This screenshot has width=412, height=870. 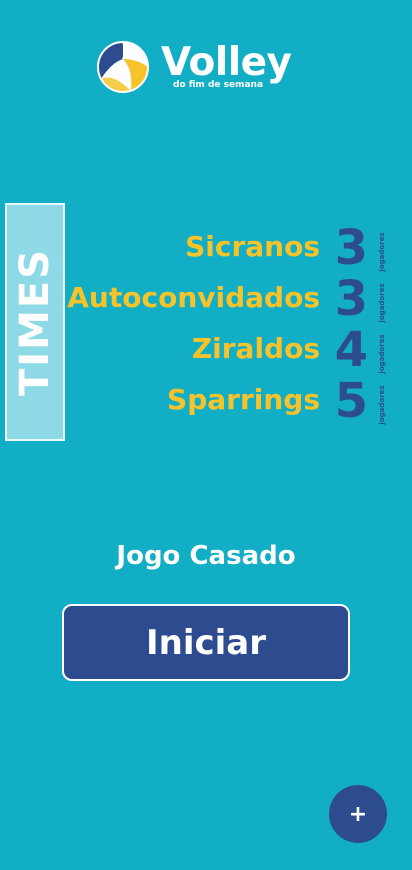 I want to click on plus-icon: +, so click(x=358, y=814).